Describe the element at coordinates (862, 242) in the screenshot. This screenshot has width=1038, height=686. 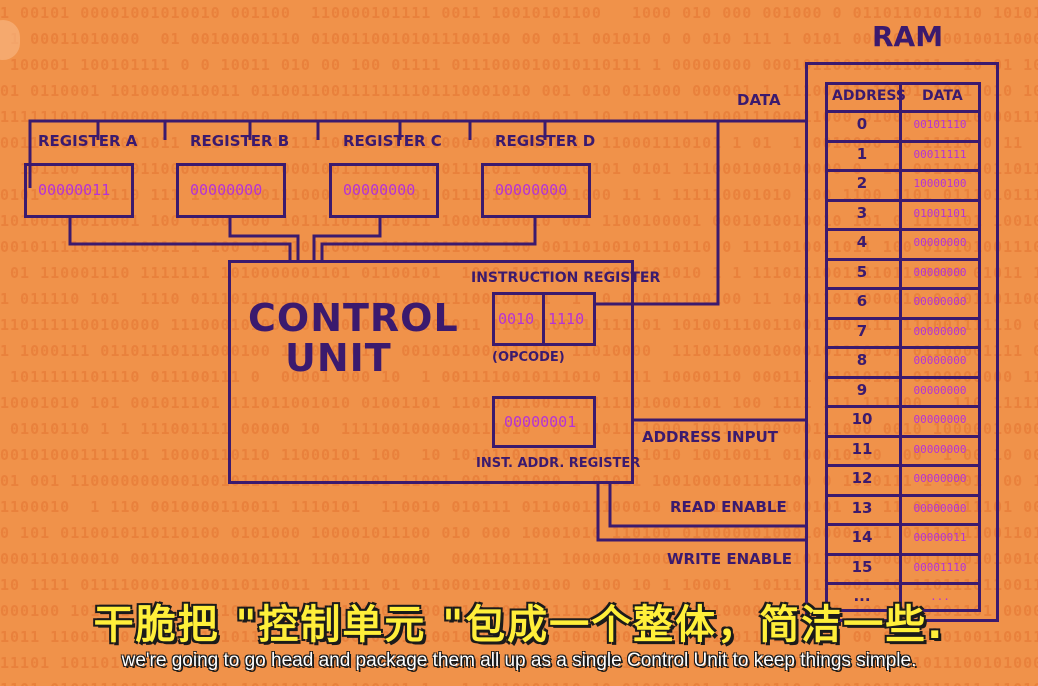
I see `ram-row-address: 4` at that location.